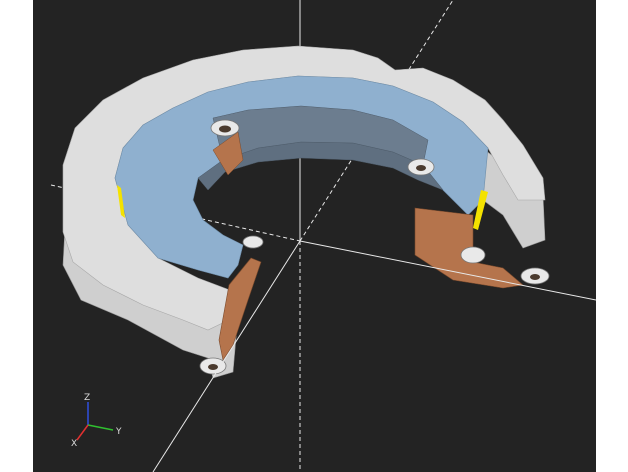  What do you see at coordinates (96, 421) in the screenshot?
I see `axis-gizmo: Z Y X` at bounding box center [96, 421].